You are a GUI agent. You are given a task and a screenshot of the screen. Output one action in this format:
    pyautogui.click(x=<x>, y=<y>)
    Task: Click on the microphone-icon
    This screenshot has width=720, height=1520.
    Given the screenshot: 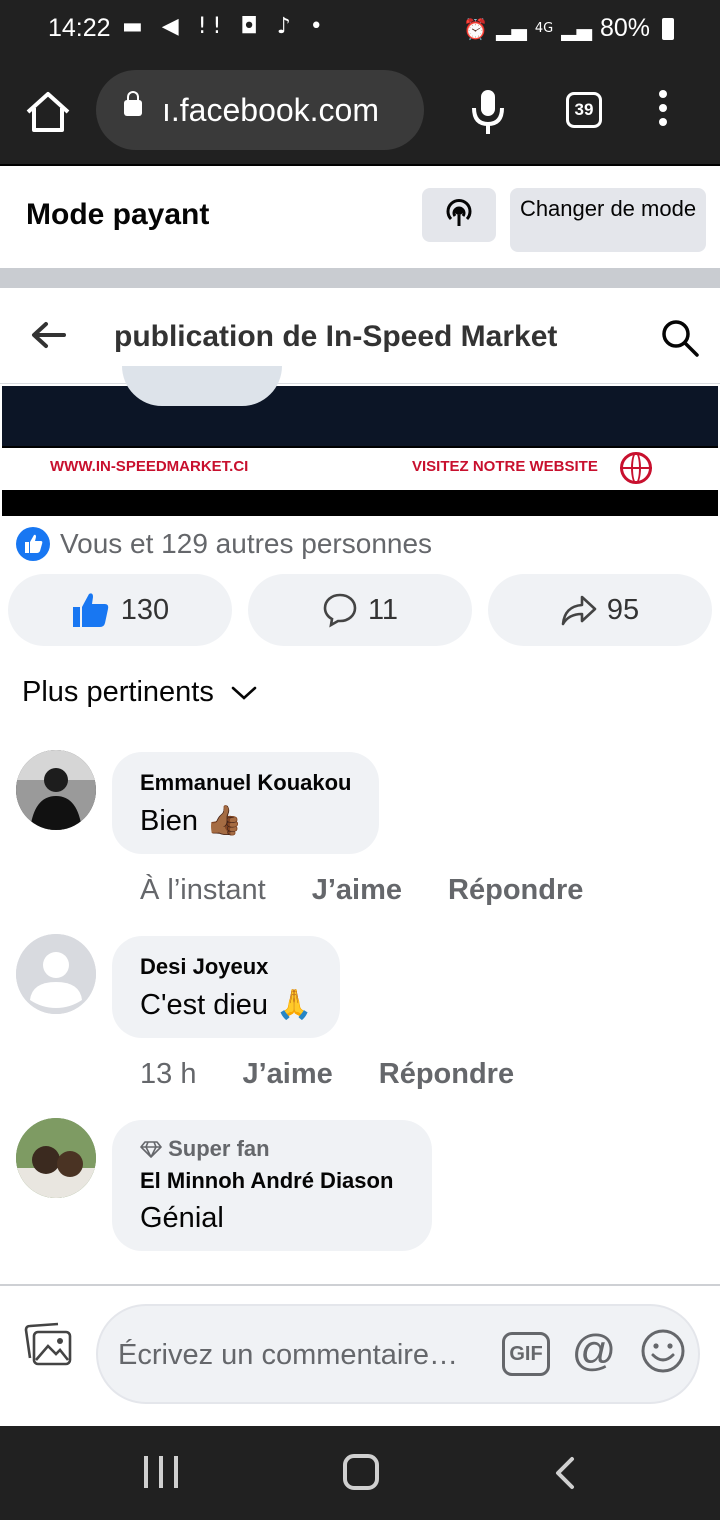 What is the action you would take?
    pyautogui.click(x=488, y=111)
    